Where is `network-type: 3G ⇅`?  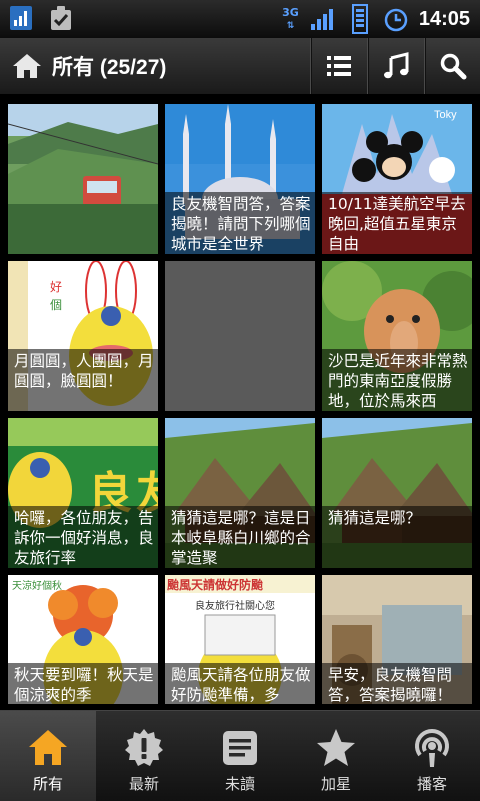 network-type: 3G ⇅ is located at coordinates (290, 18).